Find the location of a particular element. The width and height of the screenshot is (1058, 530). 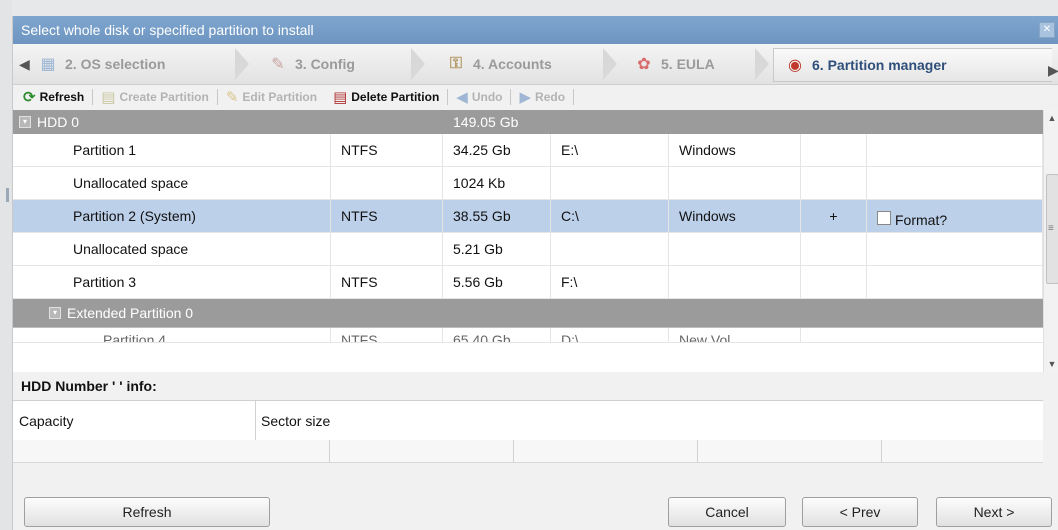

partition-name: Partition 3 is located at coordinates (172, 282).